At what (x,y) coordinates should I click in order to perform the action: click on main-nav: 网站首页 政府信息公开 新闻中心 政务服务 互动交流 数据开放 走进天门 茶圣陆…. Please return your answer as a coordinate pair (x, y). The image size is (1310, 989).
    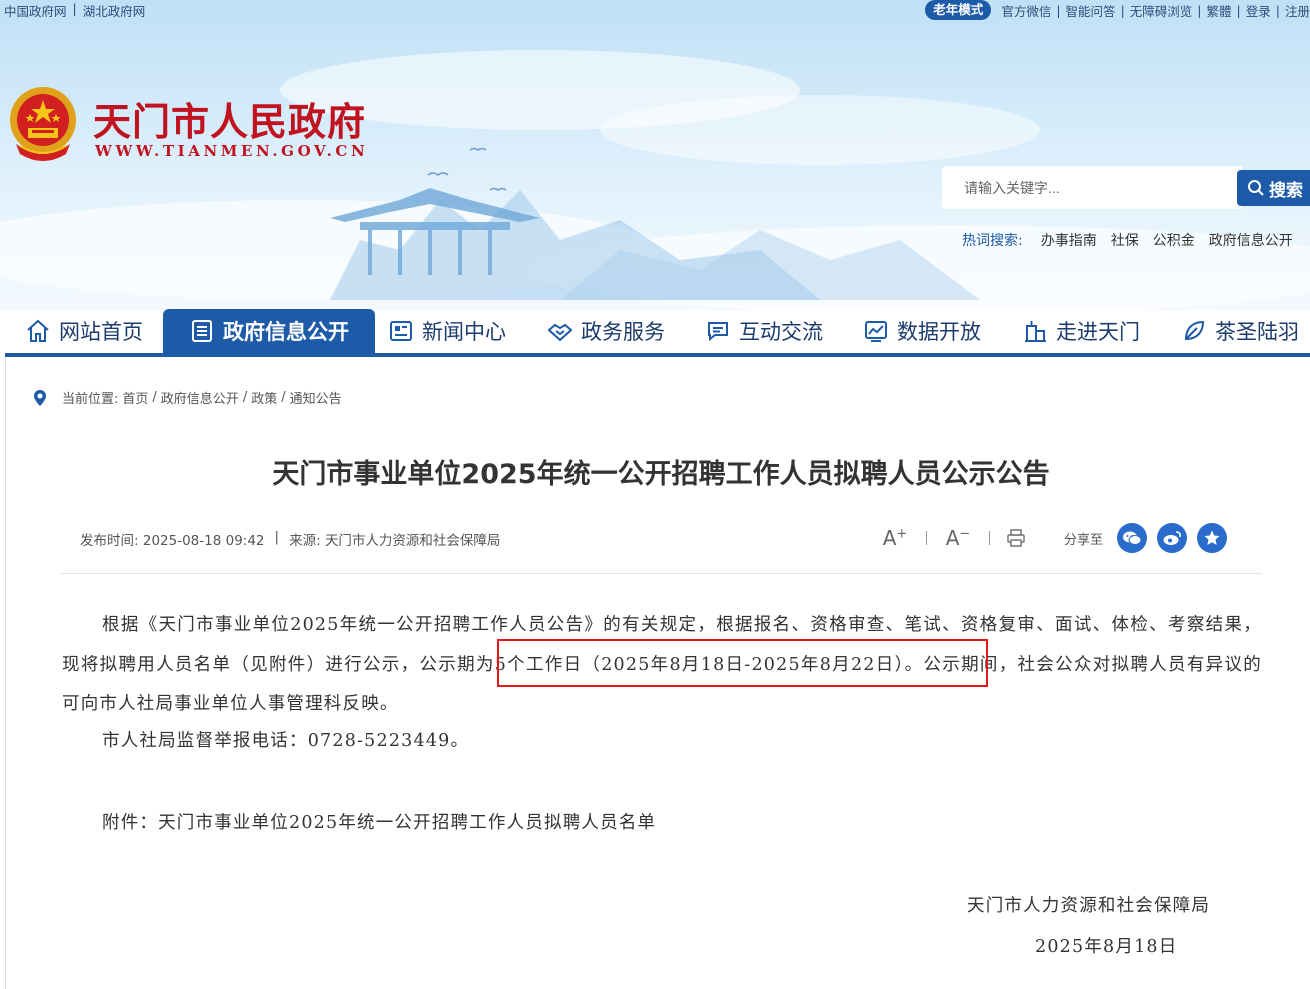
    Looking at the image, I should click on (657, 333).